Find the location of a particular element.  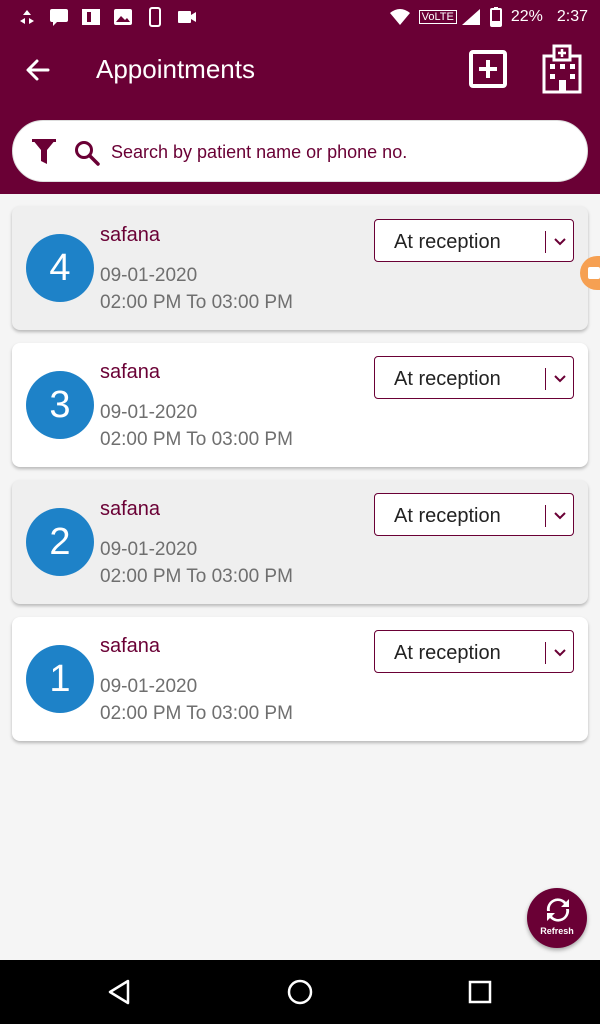

search-bar is located at coordinates (300, 151).